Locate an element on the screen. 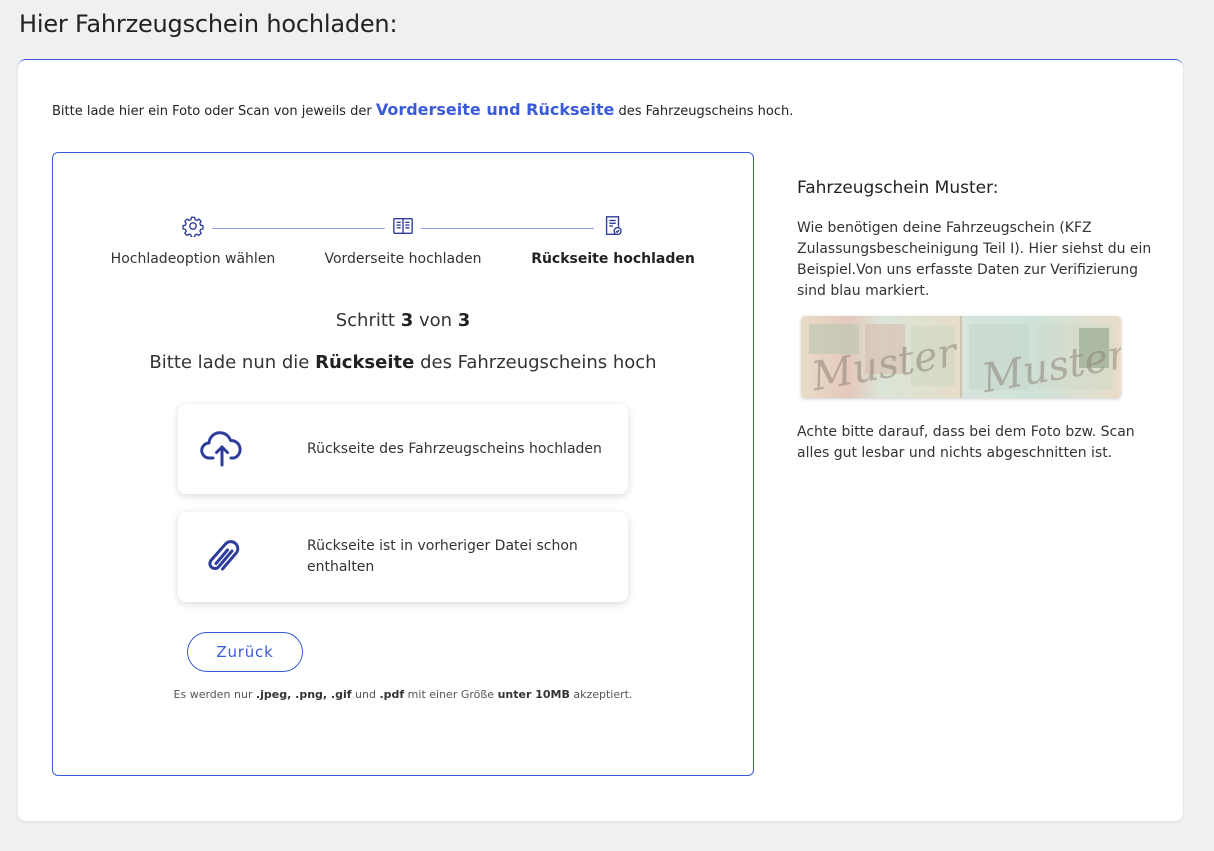 Image resolution: width=1214 pixels, height=851 pixels. option-label: Rückseite des Fahrzeugscheins hochladen is located at coordinates (454, 448).